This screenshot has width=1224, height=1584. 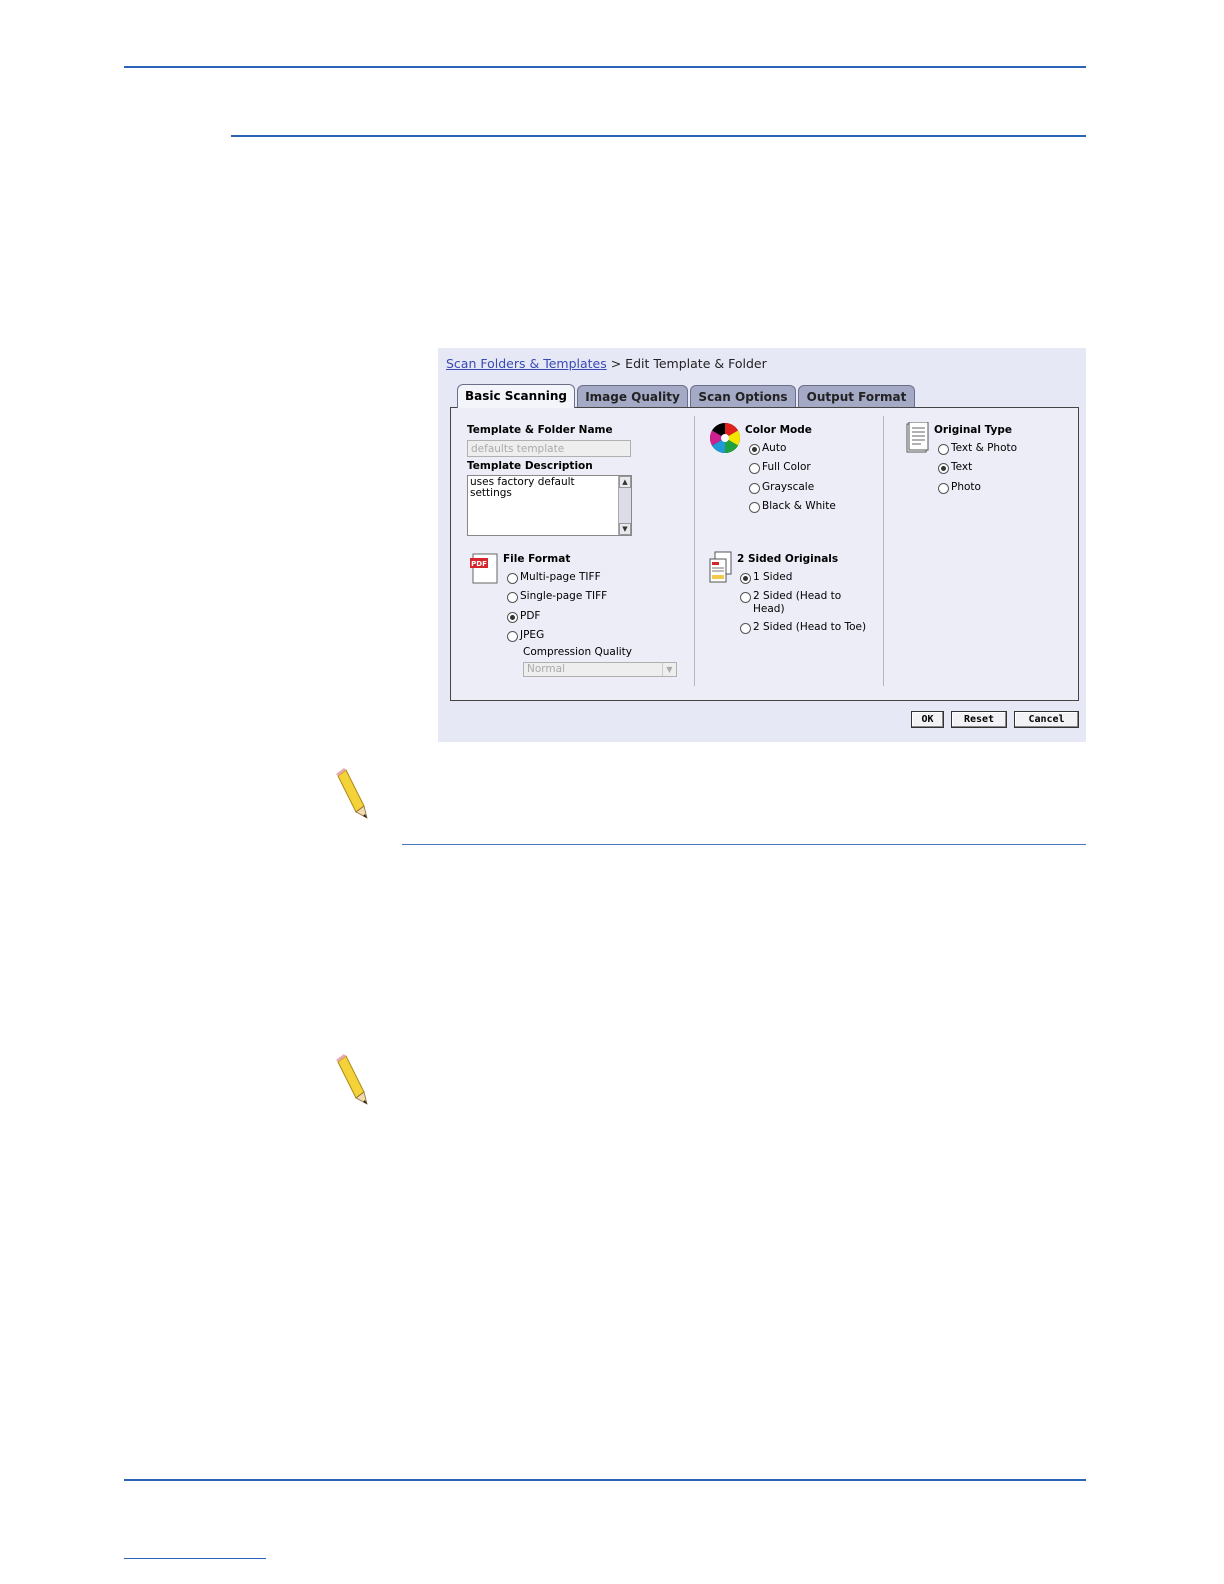 What do you see at coordinates (1046, 719) in the screenshot?
I see `cancel-button: Cancel` at bounding box center [1046, 719].